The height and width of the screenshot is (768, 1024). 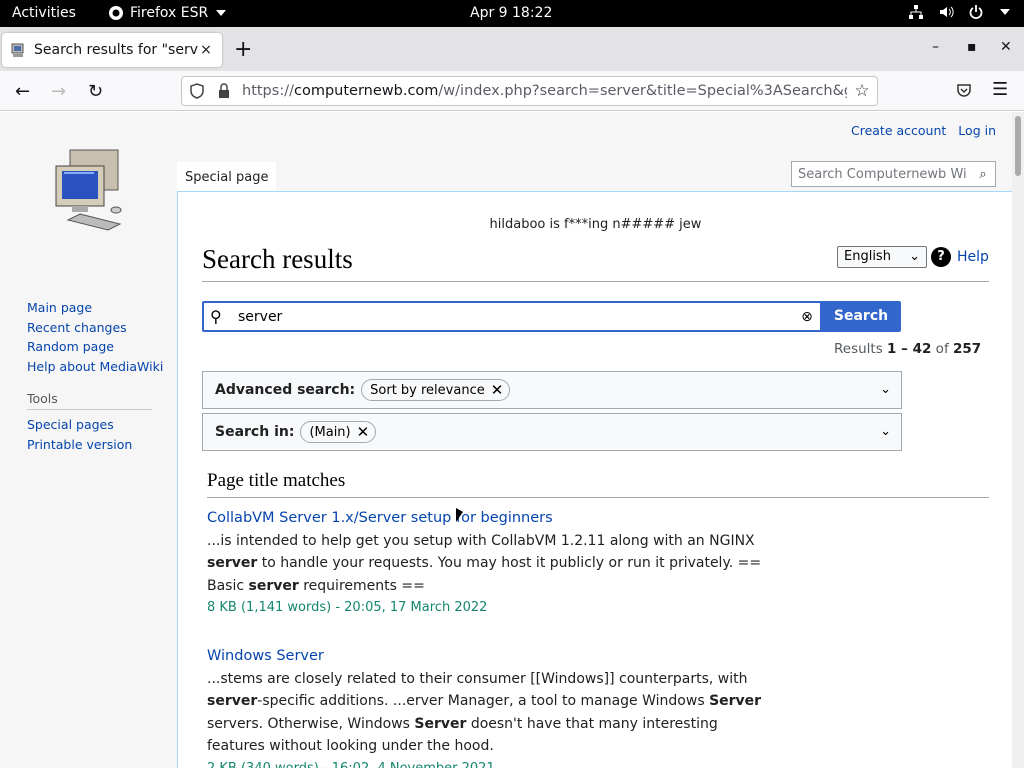 I want to click on scrollbar-thumb, so click(x=1018, y=146).